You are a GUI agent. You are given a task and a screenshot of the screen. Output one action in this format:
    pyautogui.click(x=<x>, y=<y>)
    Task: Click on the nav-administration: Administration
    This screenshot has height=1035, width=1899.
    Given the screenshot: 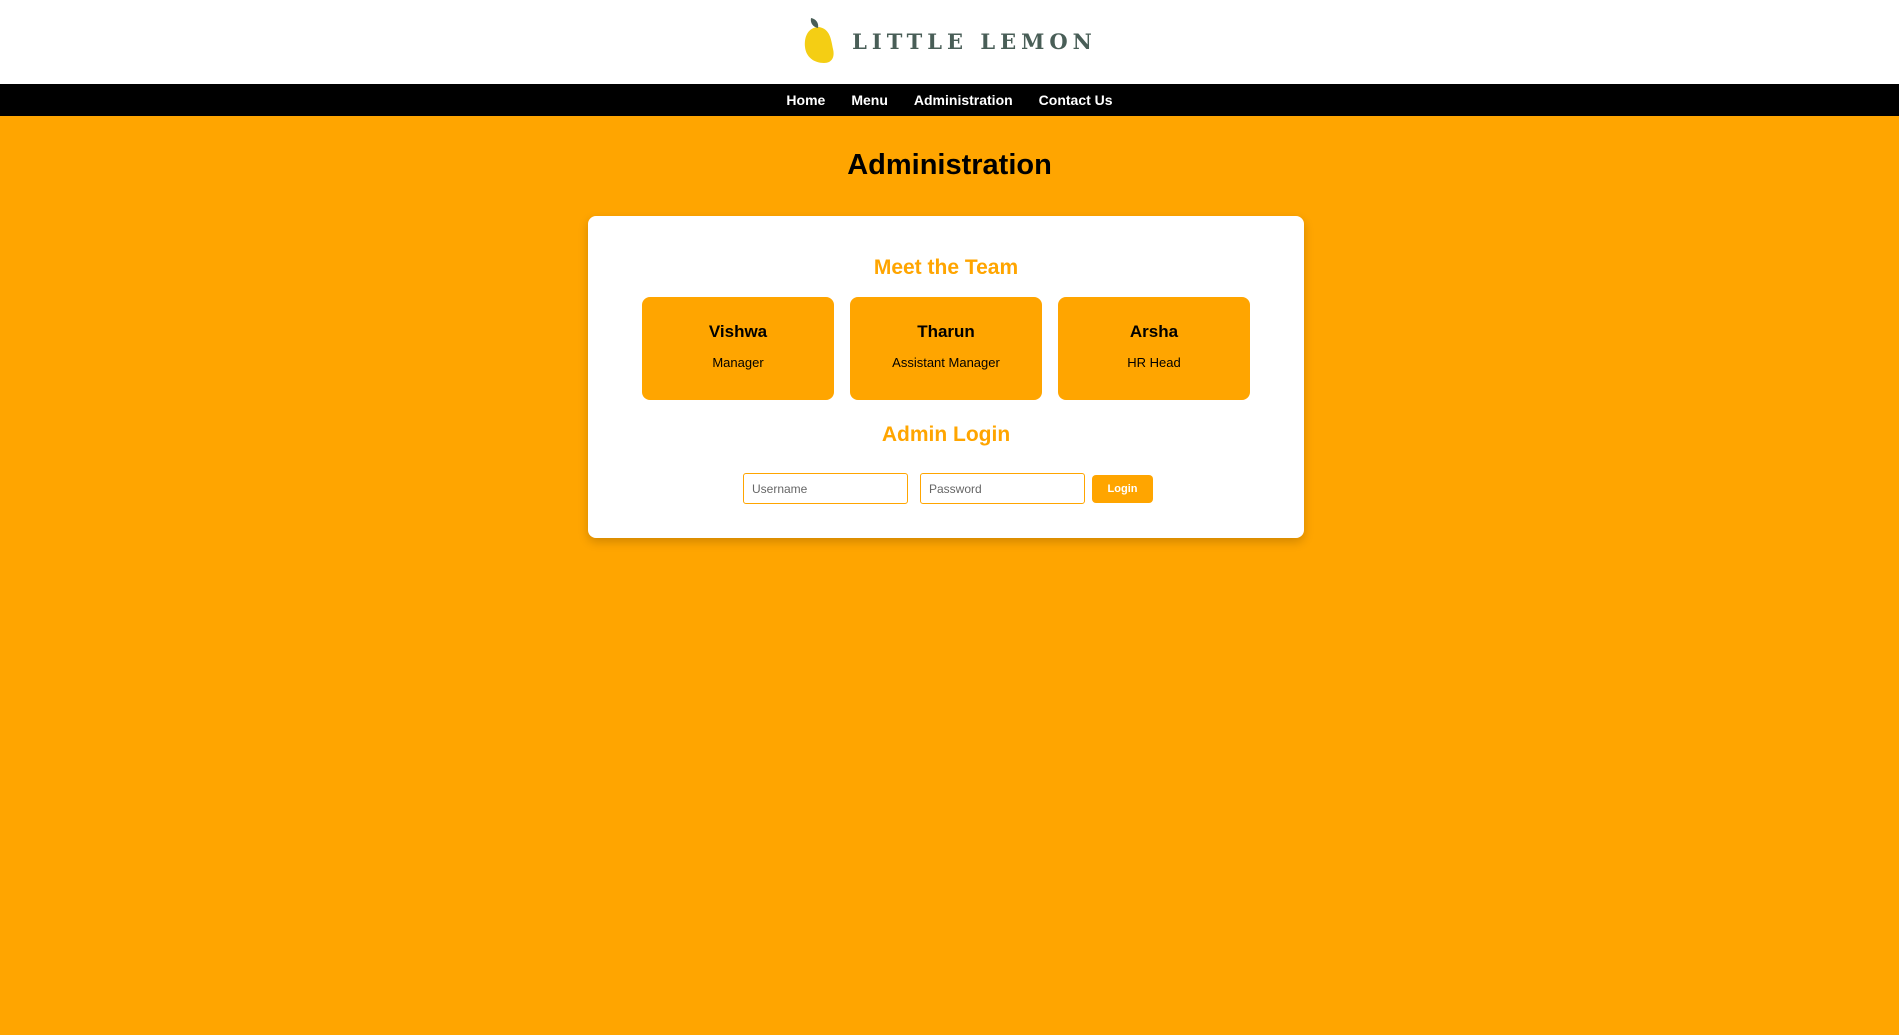 What is the action you would take?
    pyautogui.click(x=963, y=100)
    